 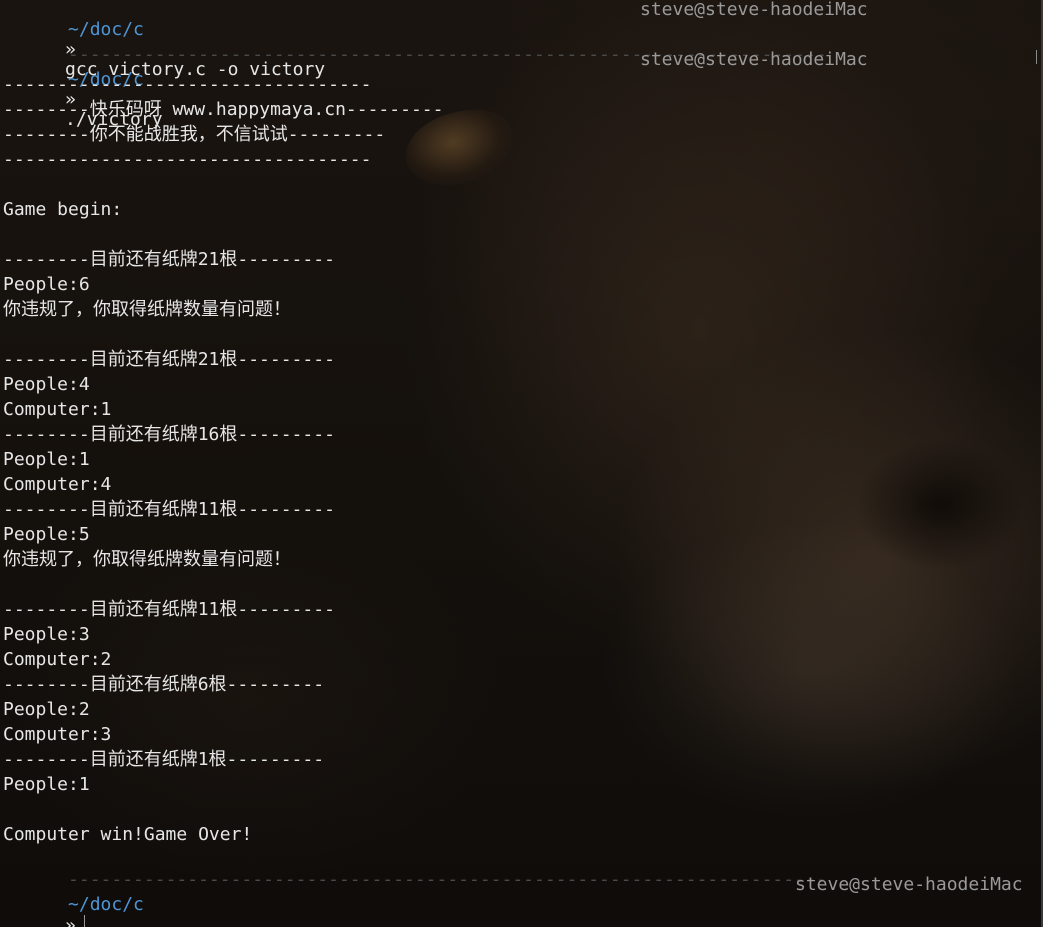 What do you see at coordinates (57, 409) in the screenshot?
I see `output-line: Computer:1` at bounding box center [57, 409].